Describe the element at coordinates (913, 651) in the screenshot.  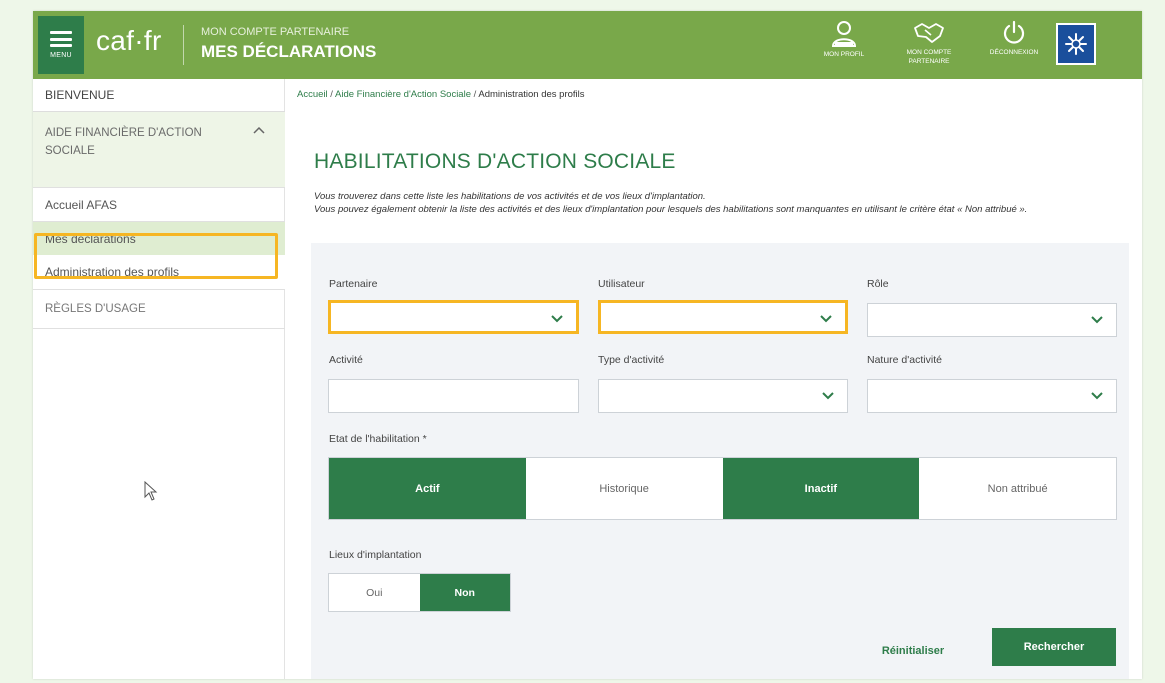
I see `reset-button: Réinitialiser` at that location.